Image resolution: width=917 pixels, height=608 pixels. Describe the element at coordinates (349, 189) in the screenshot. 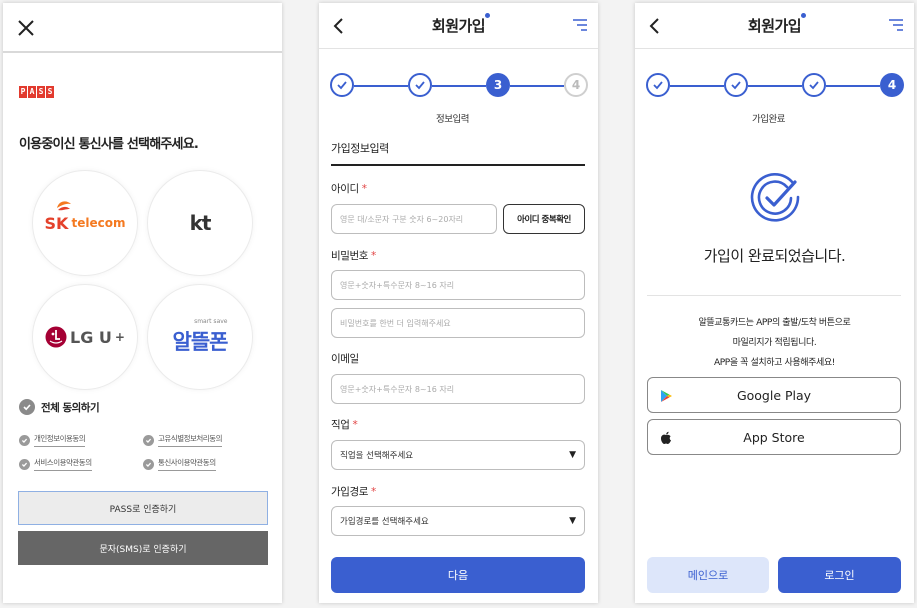

I see `id-label: 아이디 *` at that location.